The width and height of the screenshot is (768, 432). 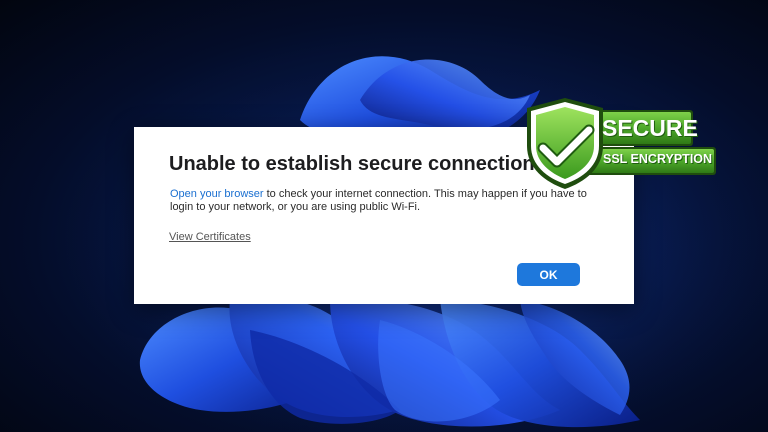 I want to click on badge-subtitle: SSL ENCRYPTION, so click(x=658, y=159).